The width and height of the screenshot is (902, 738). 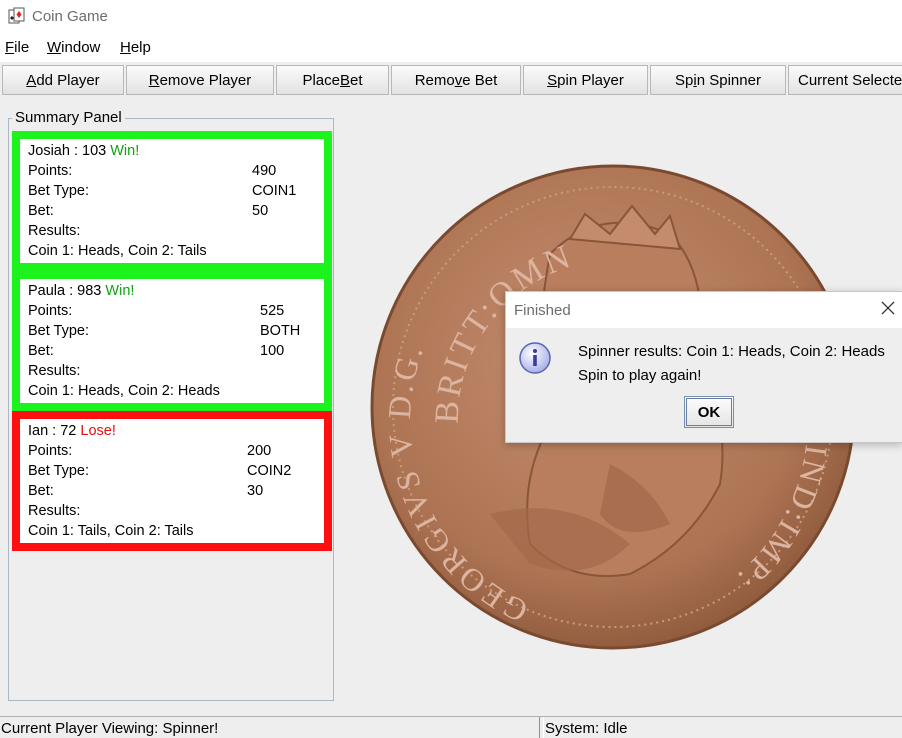 I want to click on player-name-text: Josiah : 103, so click(x=69, y=151).